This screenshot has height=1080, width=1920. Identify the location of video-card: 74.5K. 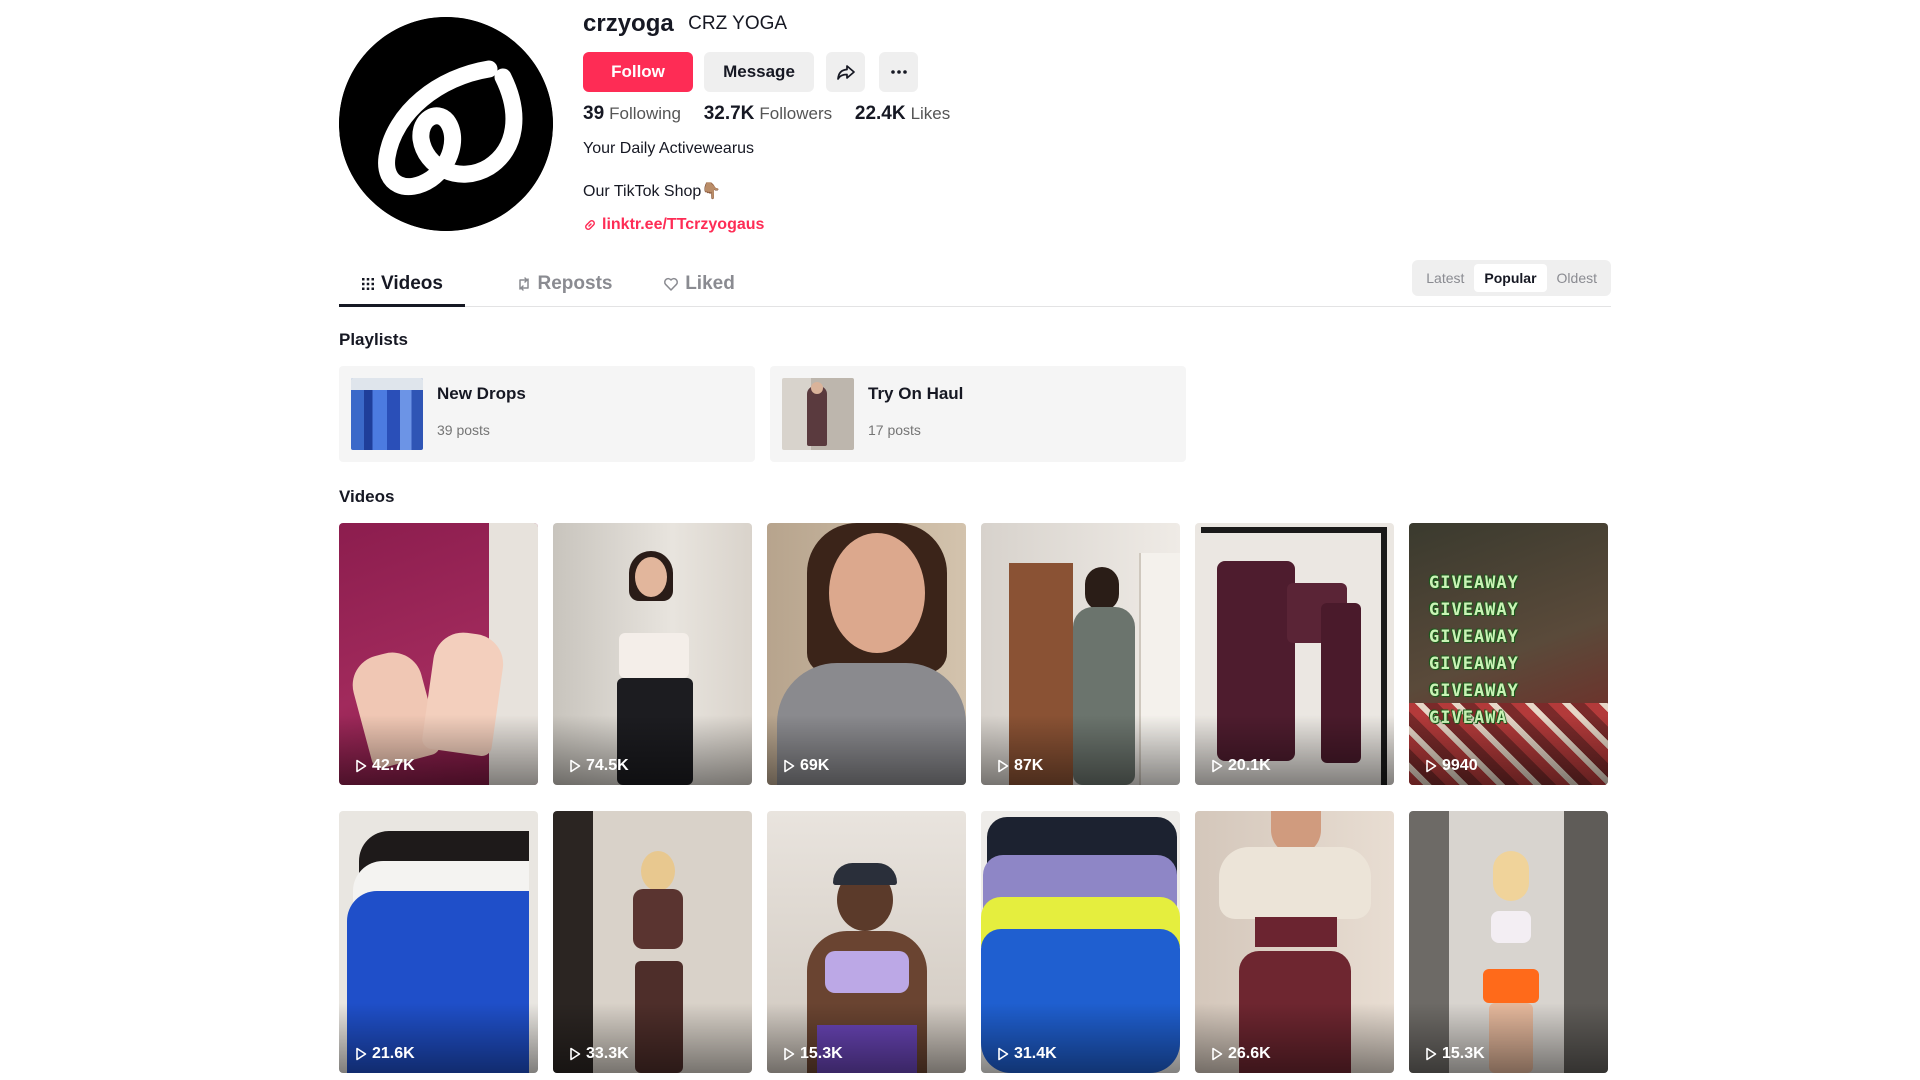
(652, 654).